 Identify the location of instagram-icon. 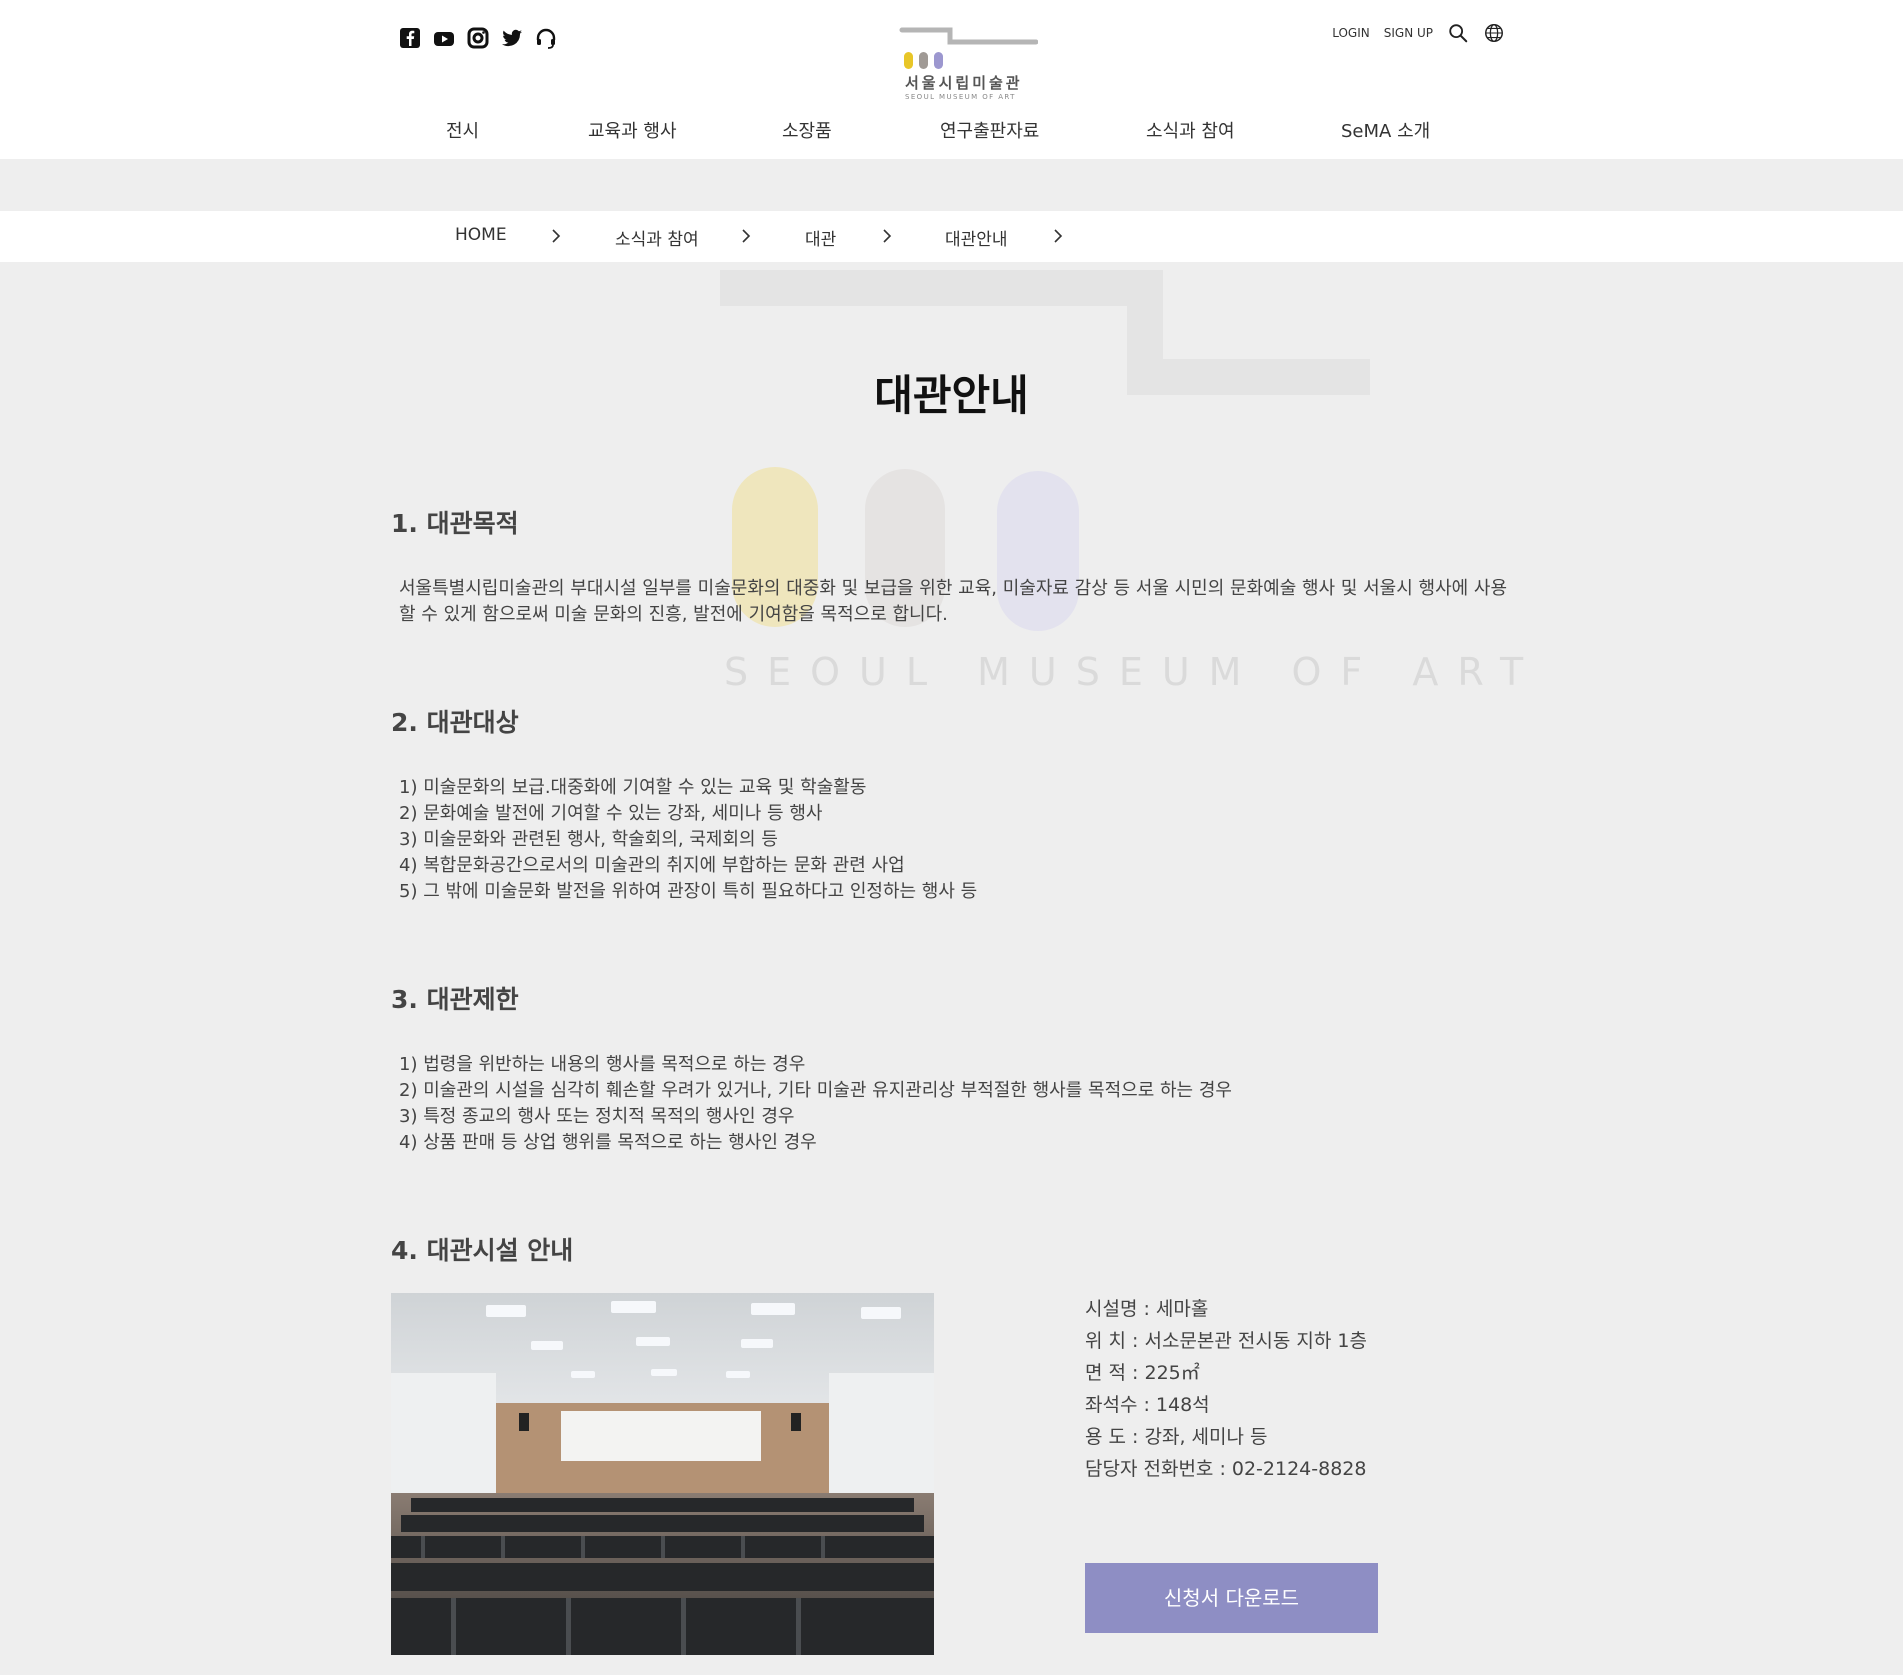
(478, 38).